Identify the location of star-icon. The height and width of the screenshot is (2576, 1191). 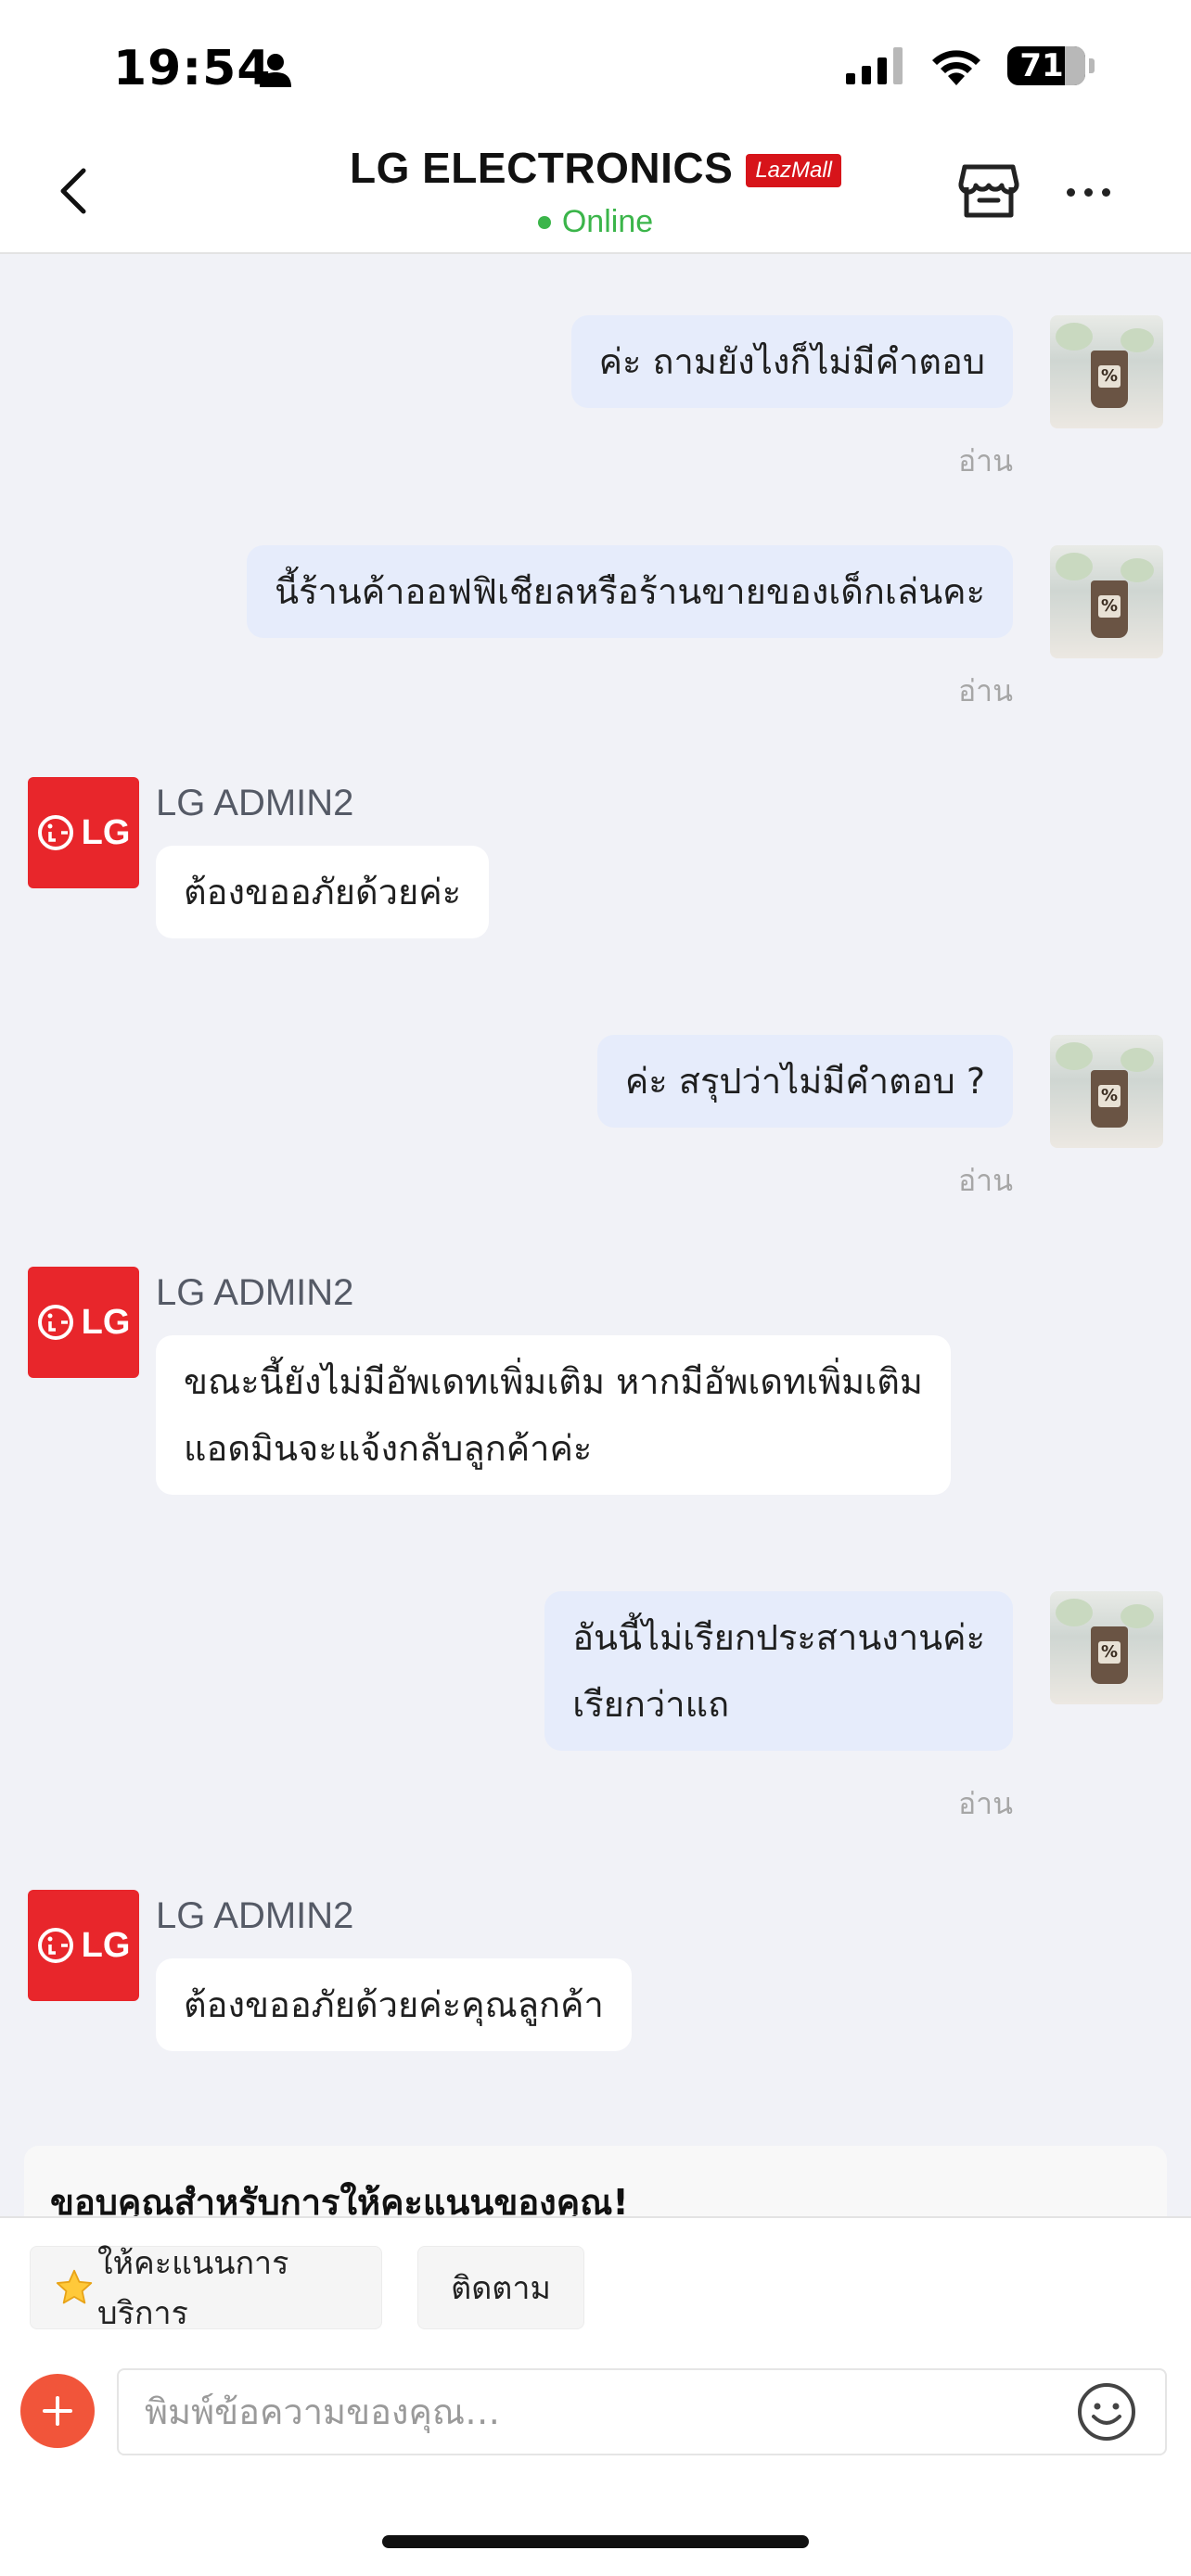
(74, 2286).